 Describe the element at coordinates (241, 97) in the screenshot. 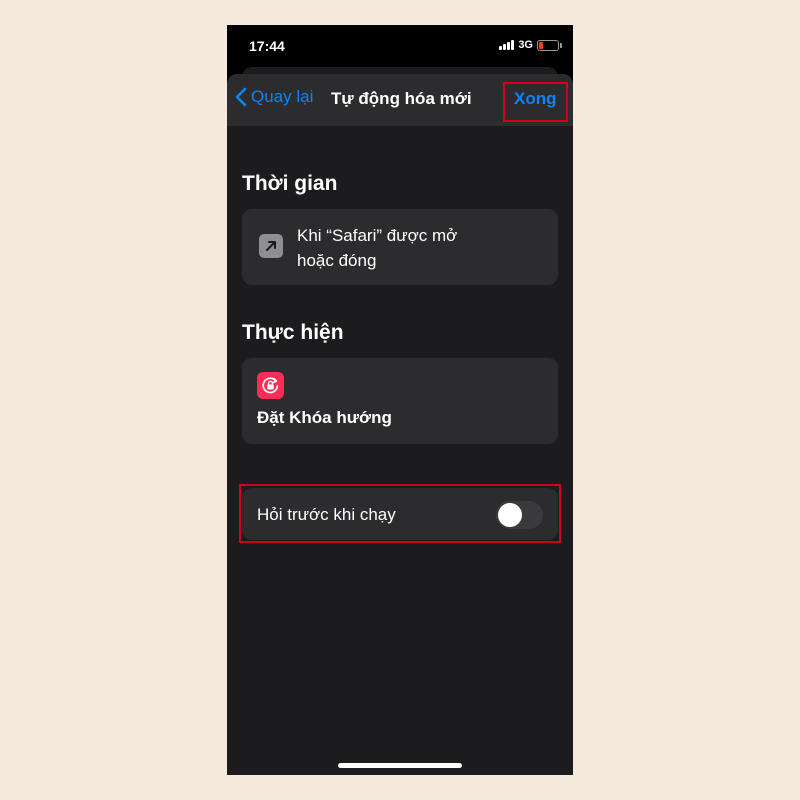

I see `chevron-left-icon` at that location.